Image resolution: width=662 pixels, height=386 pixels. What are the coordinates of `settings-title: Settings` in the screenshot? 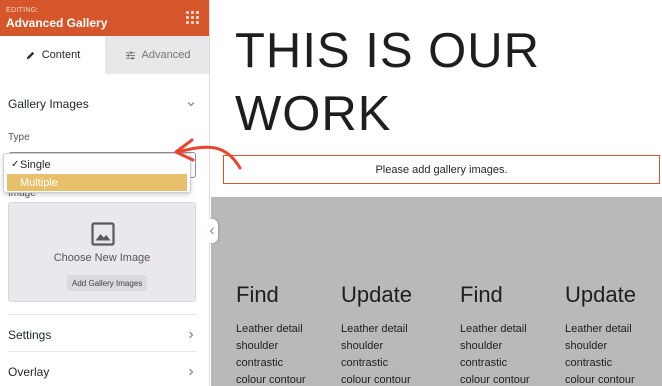 It's located at (30, 335).